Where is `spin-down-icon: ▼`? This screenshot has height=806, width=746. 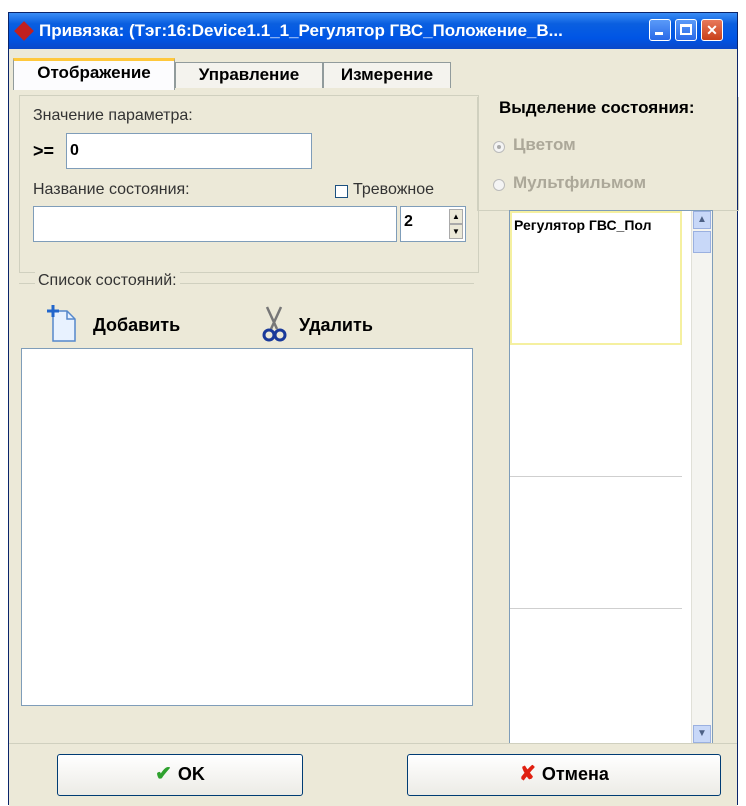
spin-down-icon: ▼ is located at coordinates (456, 231).